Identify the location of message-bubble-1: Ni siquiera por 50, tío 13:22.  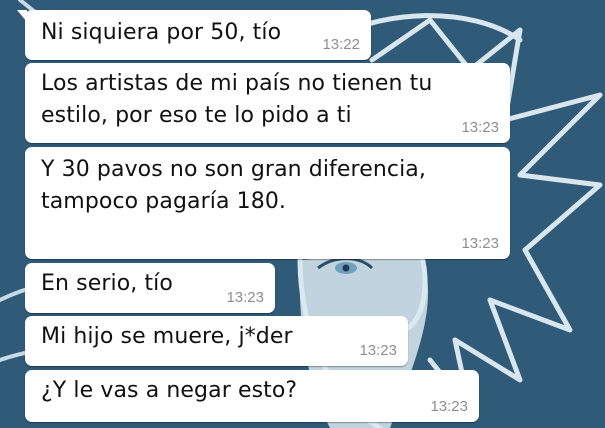
(194, 35).